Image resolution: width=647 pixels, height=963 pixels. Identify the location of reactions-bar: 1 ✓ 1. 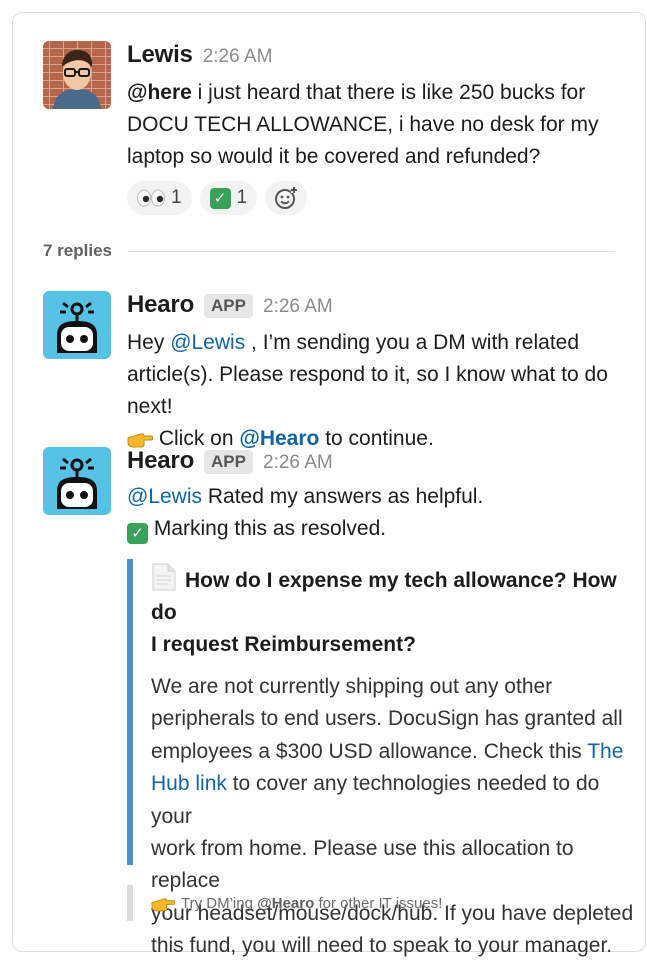
(374, 198).